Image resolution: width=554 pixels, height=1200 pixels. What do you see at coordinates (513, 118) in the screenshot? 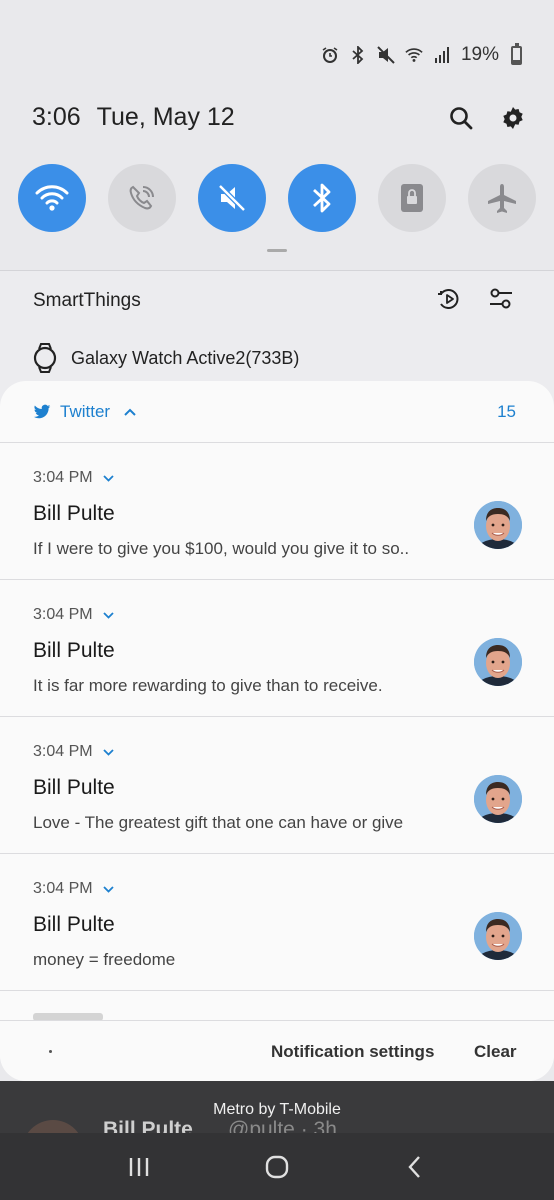
I see `settings-icon` at bounding box center [513, 118].